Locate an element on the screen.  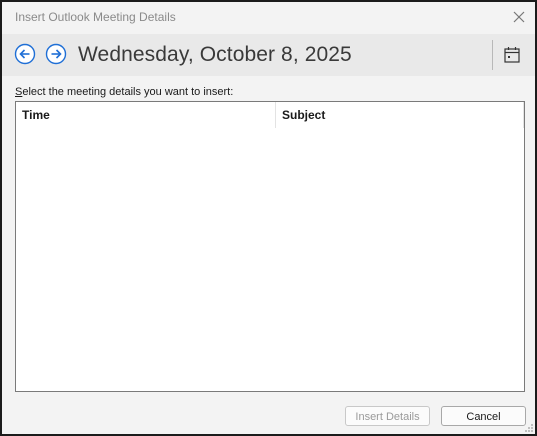
cancel-button: Cancel is located at coordinates (483, 416).